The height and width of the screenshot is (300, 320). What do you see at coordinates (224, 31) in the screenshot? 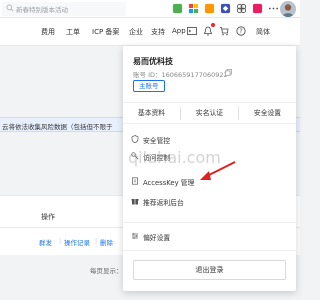
I see `cart-icon` at bounding box center [224, 31].